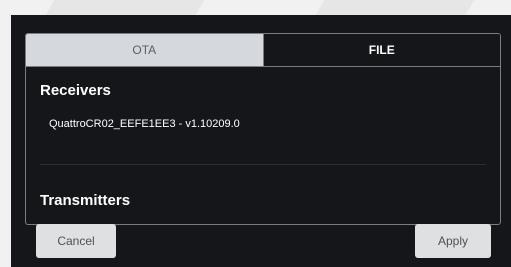 The image size is (511, 267). Describe the element at coordinates (85, 200) in the screenshot. I see `transmitters-heading: Transmitters` at that location.